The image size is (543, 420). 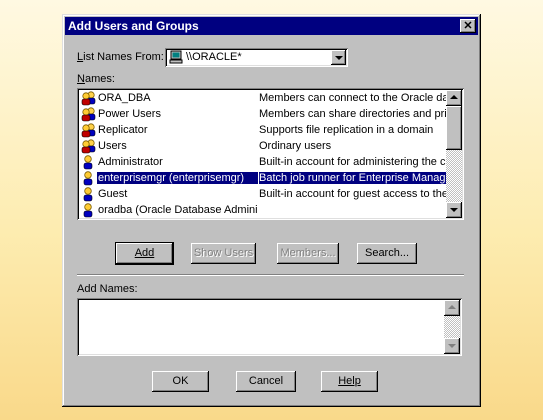 I want to click on scroll-thumb, so click(x=454, y=128).